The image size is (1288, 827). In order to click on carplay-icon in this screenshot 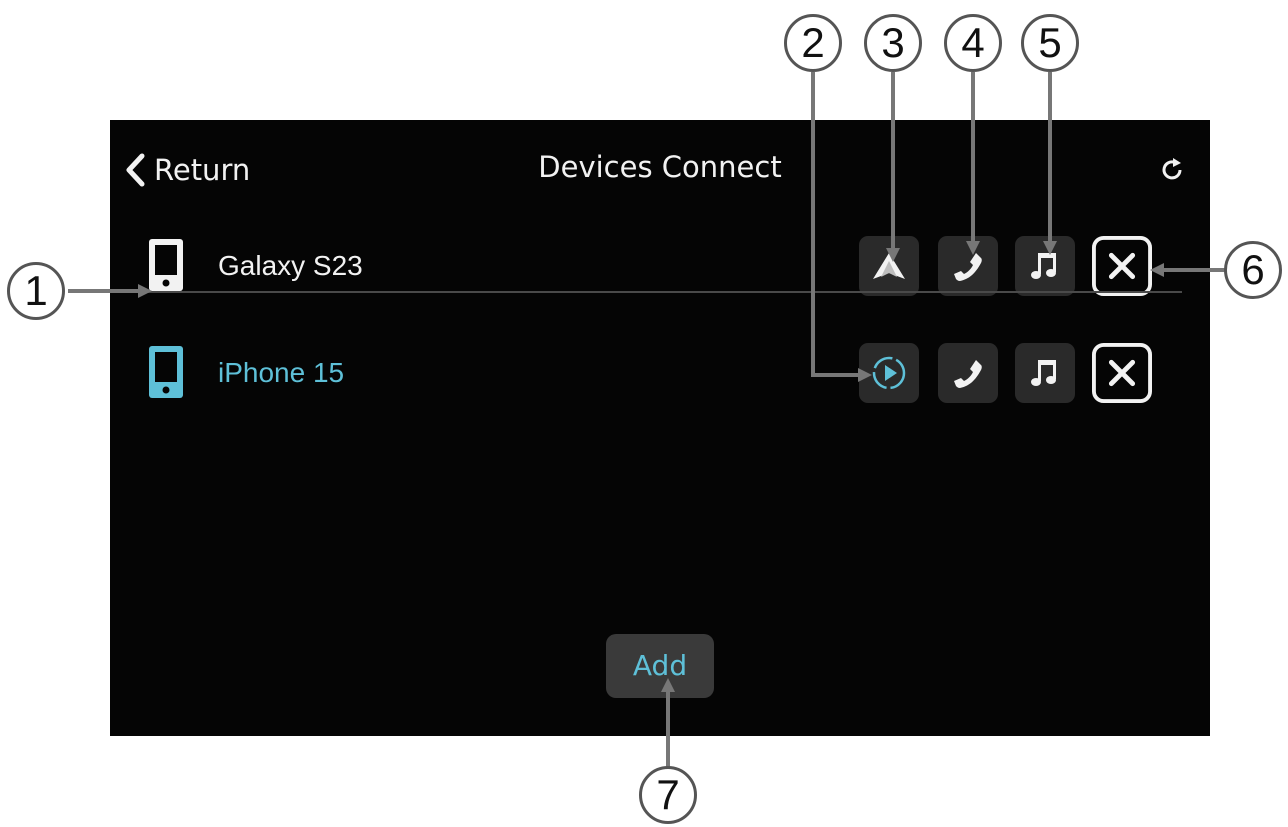, I will do `click(889, 373)`.